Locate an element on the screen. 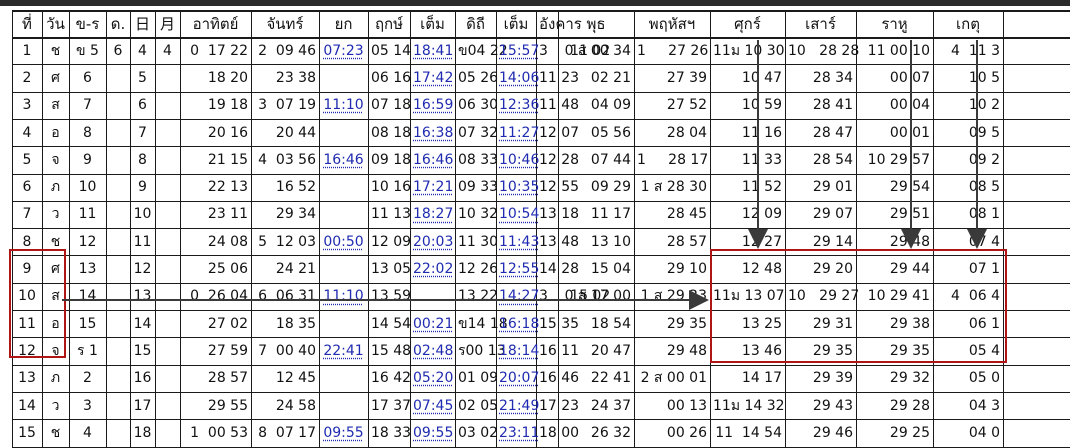 The width and height of the screenshot is (1070, 448). column-header: ฤกษ์ is located at coordinates (389, 23).